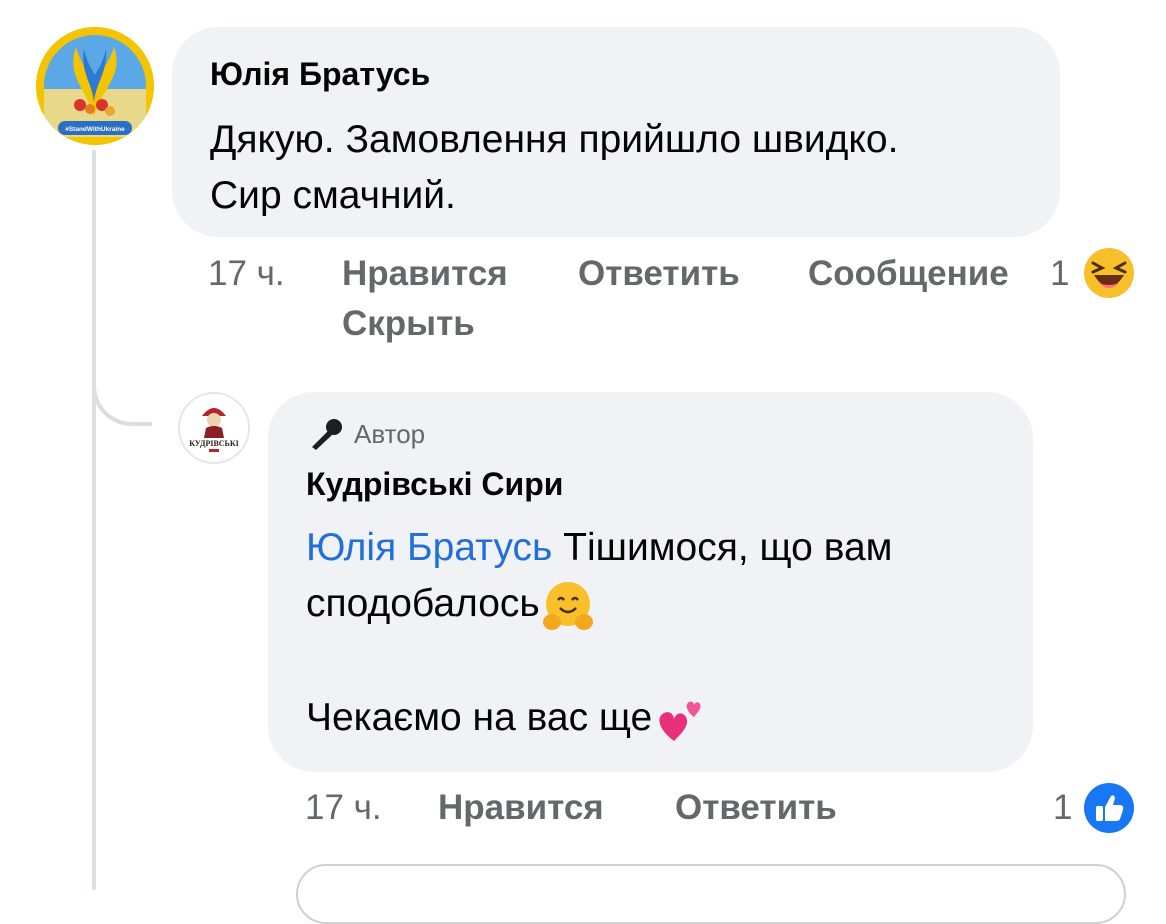 The image size is (1166, 924). I want to click on comment-text-line2: Сир смачний., so click(333, 195).